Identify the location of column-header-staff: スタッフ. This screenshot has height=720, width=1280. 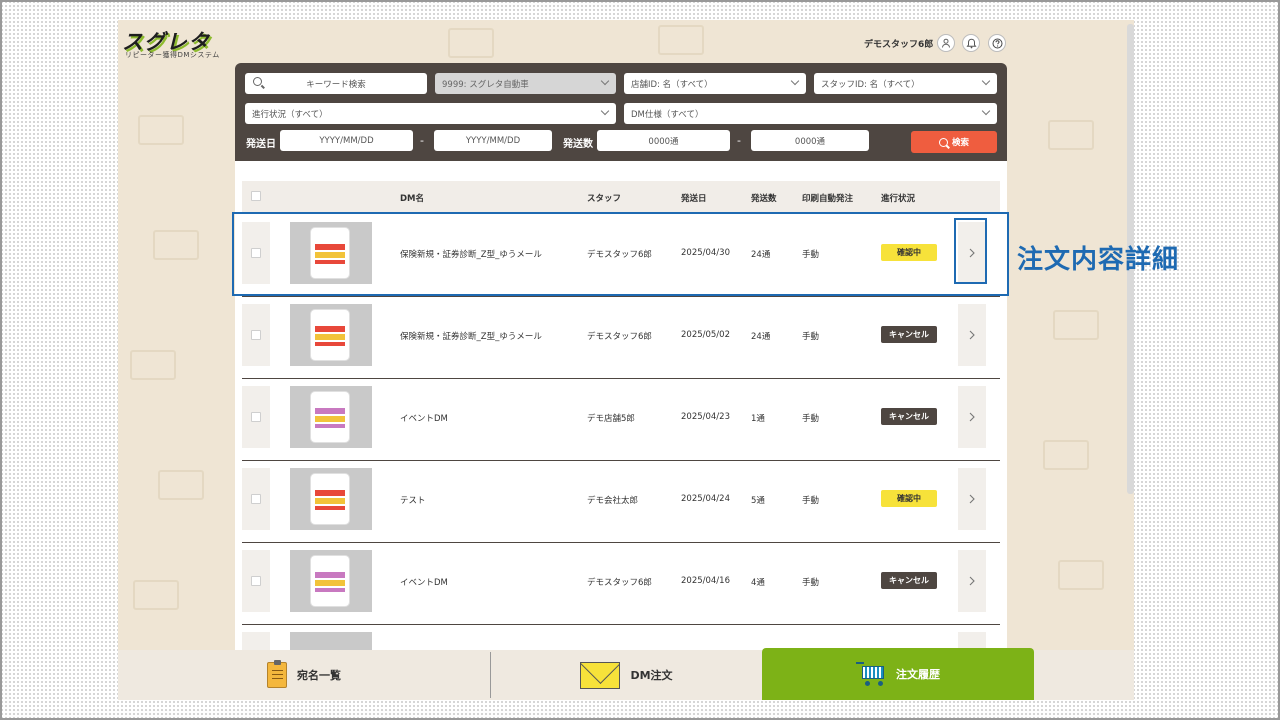
(604, 198).